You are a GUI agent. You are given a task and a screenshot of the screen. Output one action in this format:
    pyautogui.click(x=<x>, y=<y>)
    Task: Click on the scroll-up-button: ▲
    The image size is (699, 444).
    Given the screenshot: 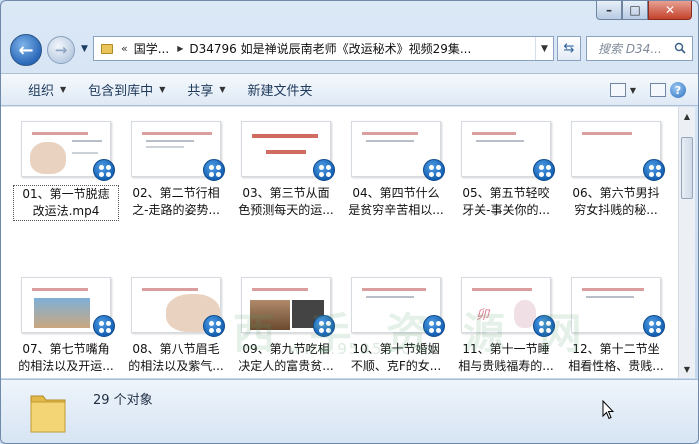 What is the action you would take?
    pyautogui.click(x=687, y=116)
    